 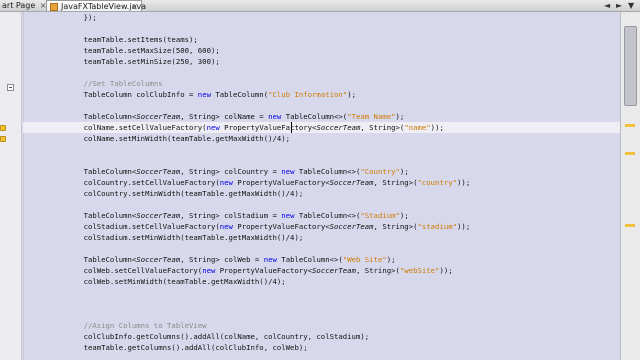 What do you see at coordinates (96, 5) in the screenshot?
I see `tab-javafxtableview: JavaFXTableView.java ×` at bounding box center [96, 5].